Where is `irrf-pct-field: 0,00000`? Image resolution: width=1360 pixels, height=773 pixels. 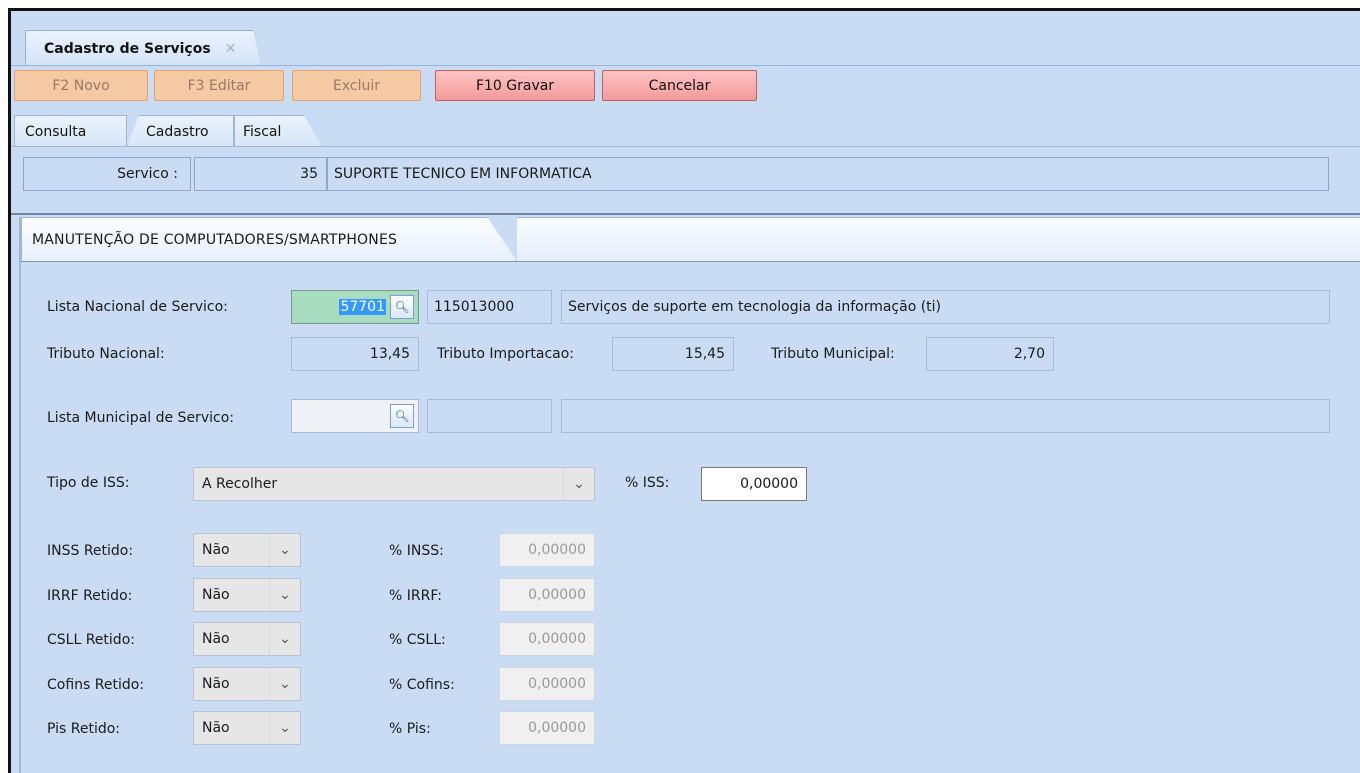
irrf-pct-field: 0,00000 is located at coordinates (547, 595).